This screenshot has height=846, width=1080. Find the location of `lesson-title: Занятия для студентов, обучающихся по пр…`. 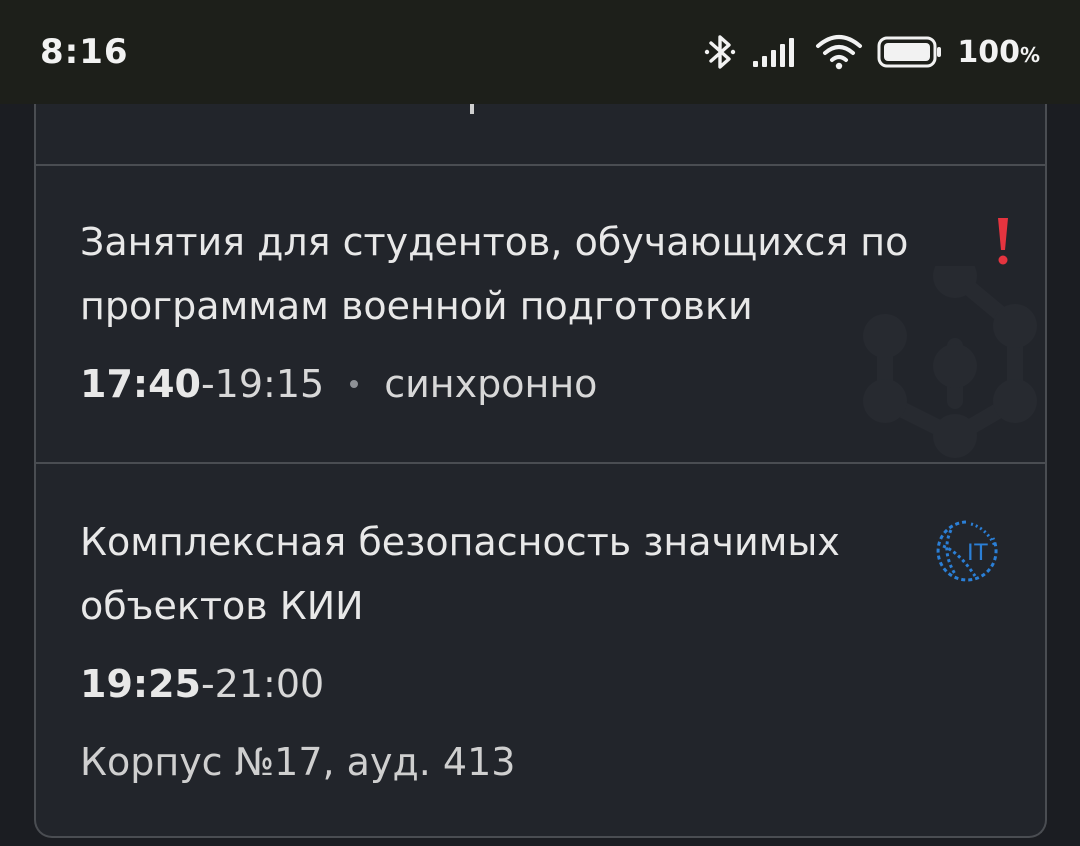

lesson-title: Занятия для студентов, обучающихся по пр… is located at coordinates (494, 274).